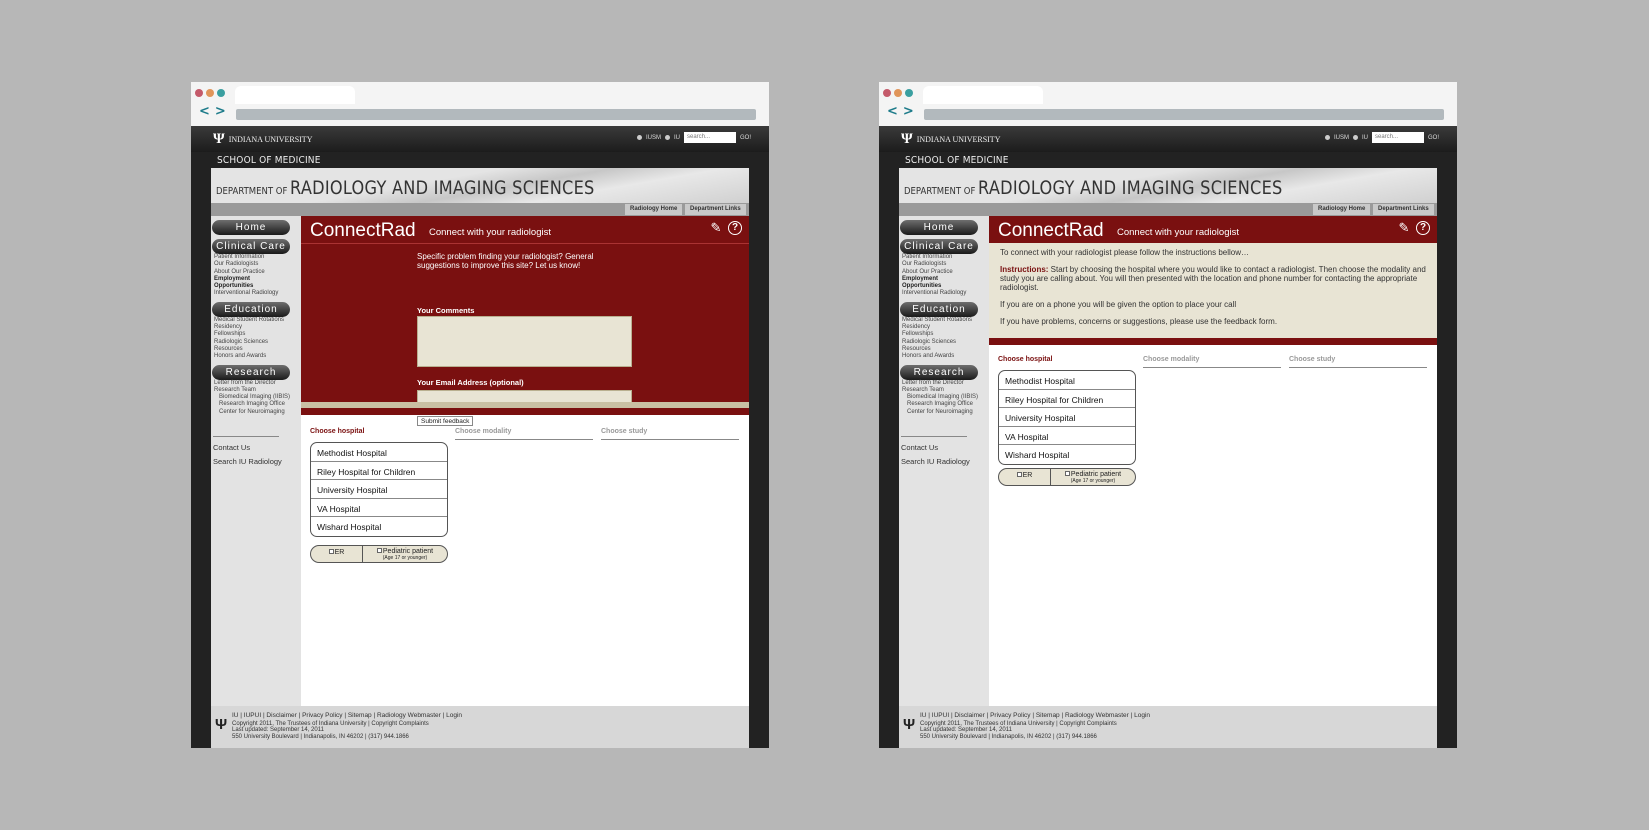  What do you see at coordinates (909, 724) in the screenshot?
I see `trident-icon: Ψ` at bounding box center [909, 724].